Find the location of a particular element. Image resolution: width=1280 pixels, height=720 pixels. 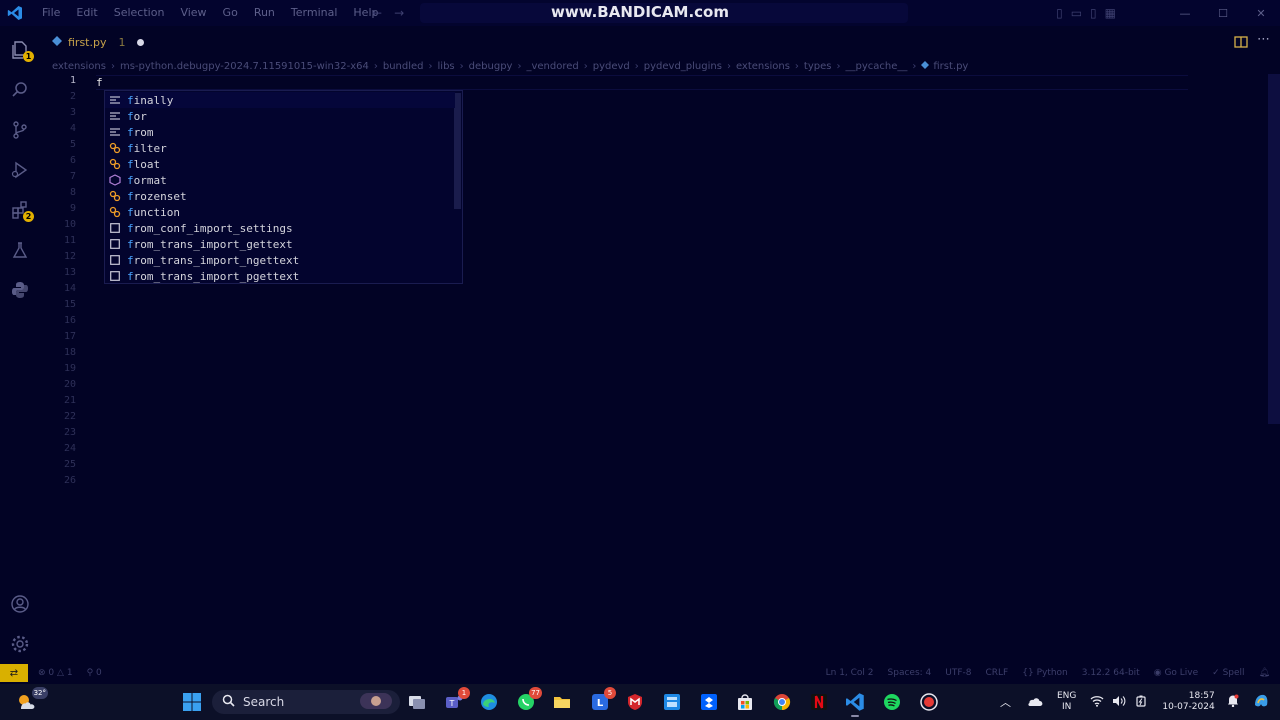

breadcrumb-item: bundled is located at coordinates (403, 66).